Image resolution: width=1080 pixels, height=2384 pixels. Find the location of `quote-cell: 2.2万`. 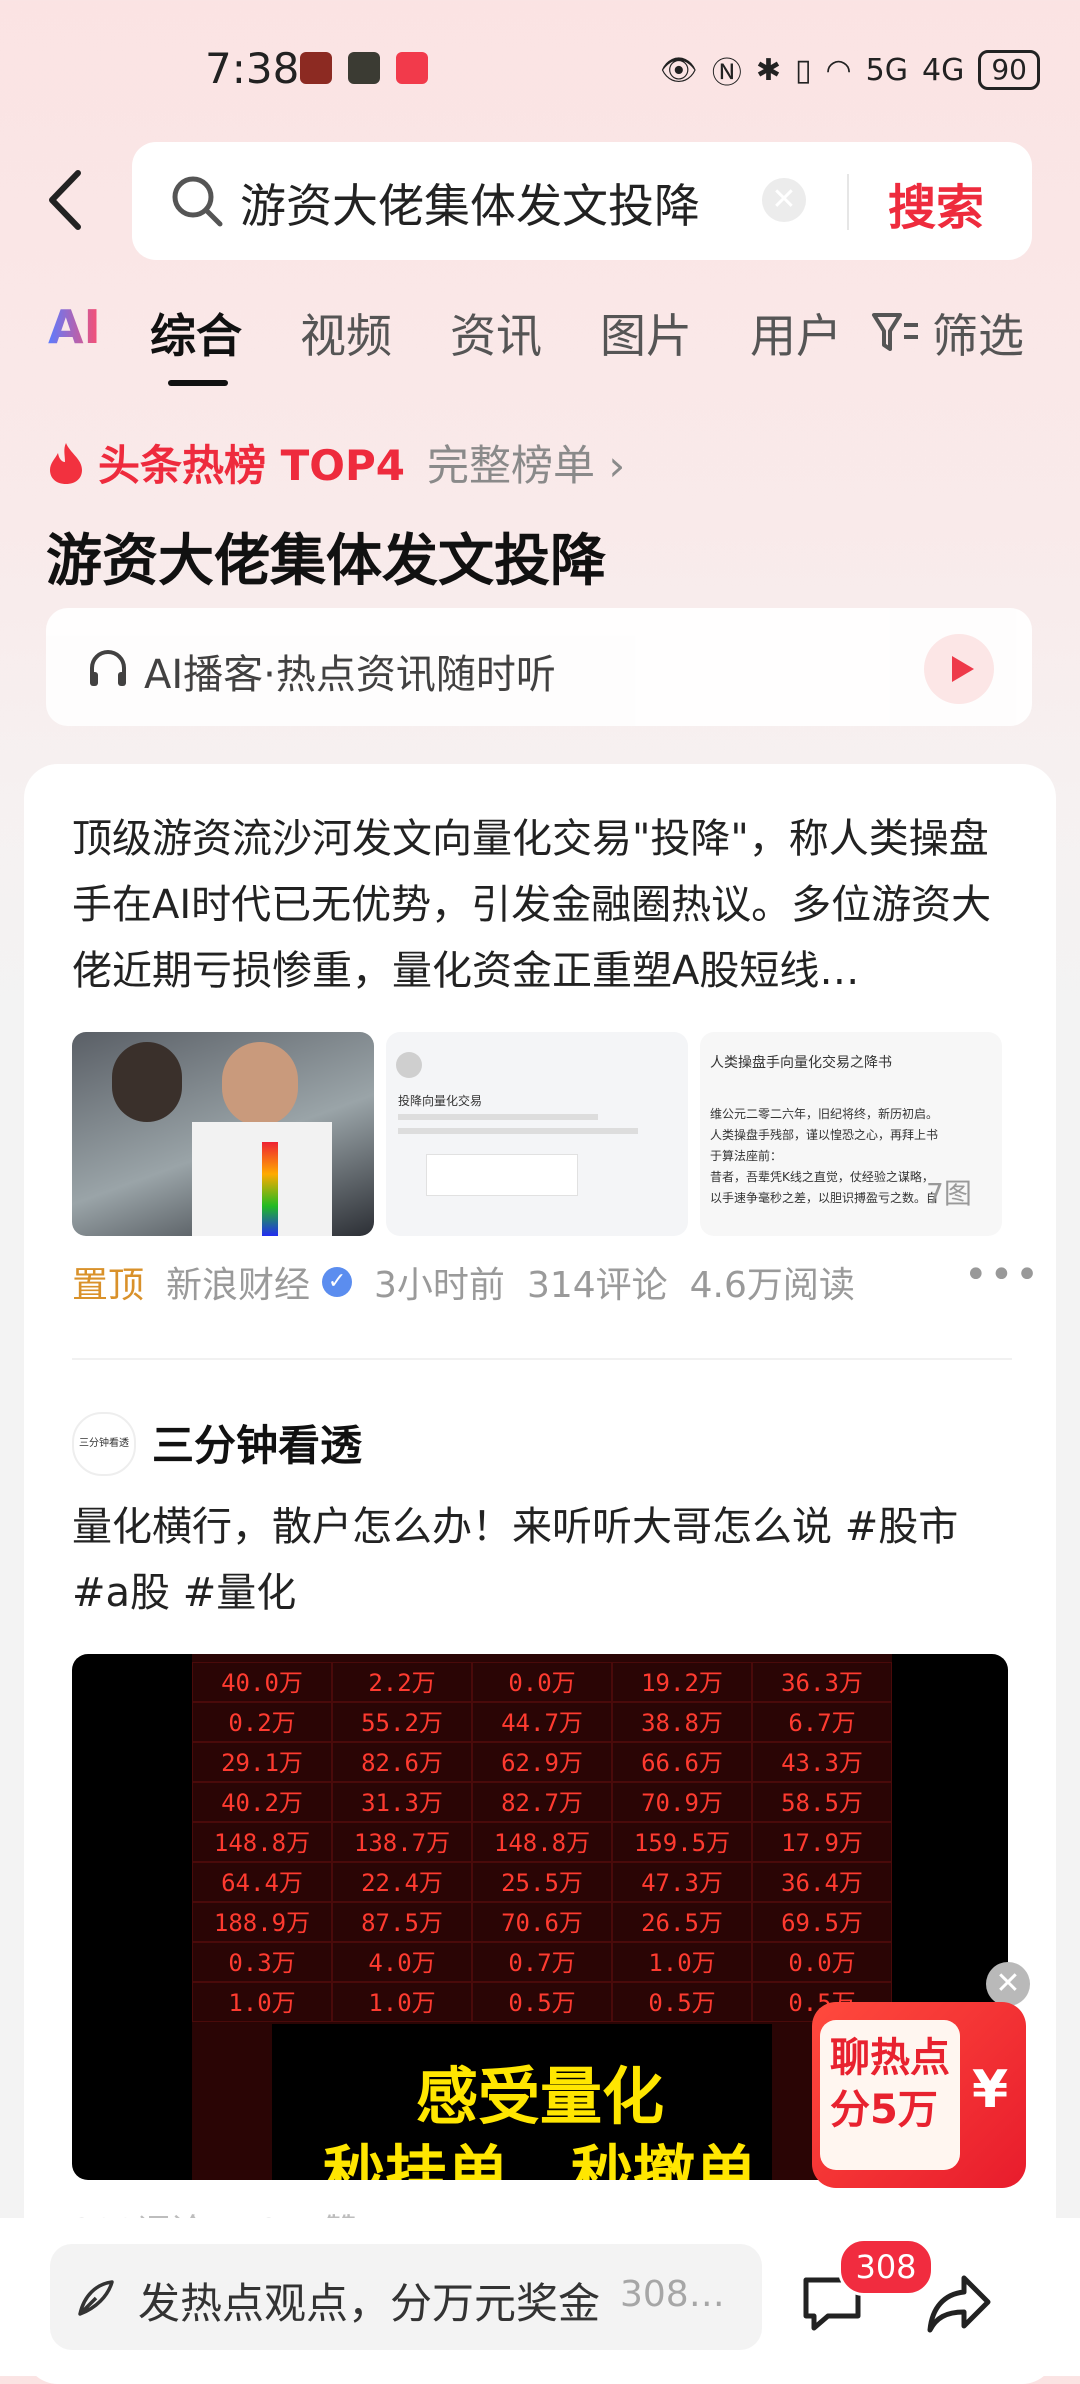

quote-cell: 2.2万 is located at coordinates (402, 1682).